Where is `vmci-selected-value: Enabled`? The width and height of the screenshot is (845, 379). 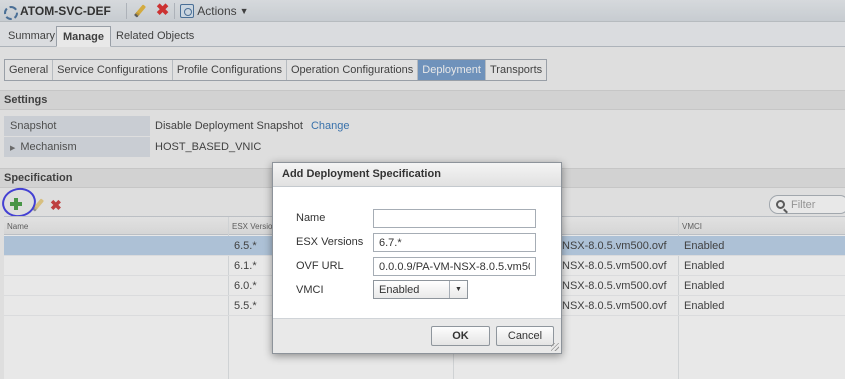 vmci-selected-value: Enabled is located at coordinates (399, 289).